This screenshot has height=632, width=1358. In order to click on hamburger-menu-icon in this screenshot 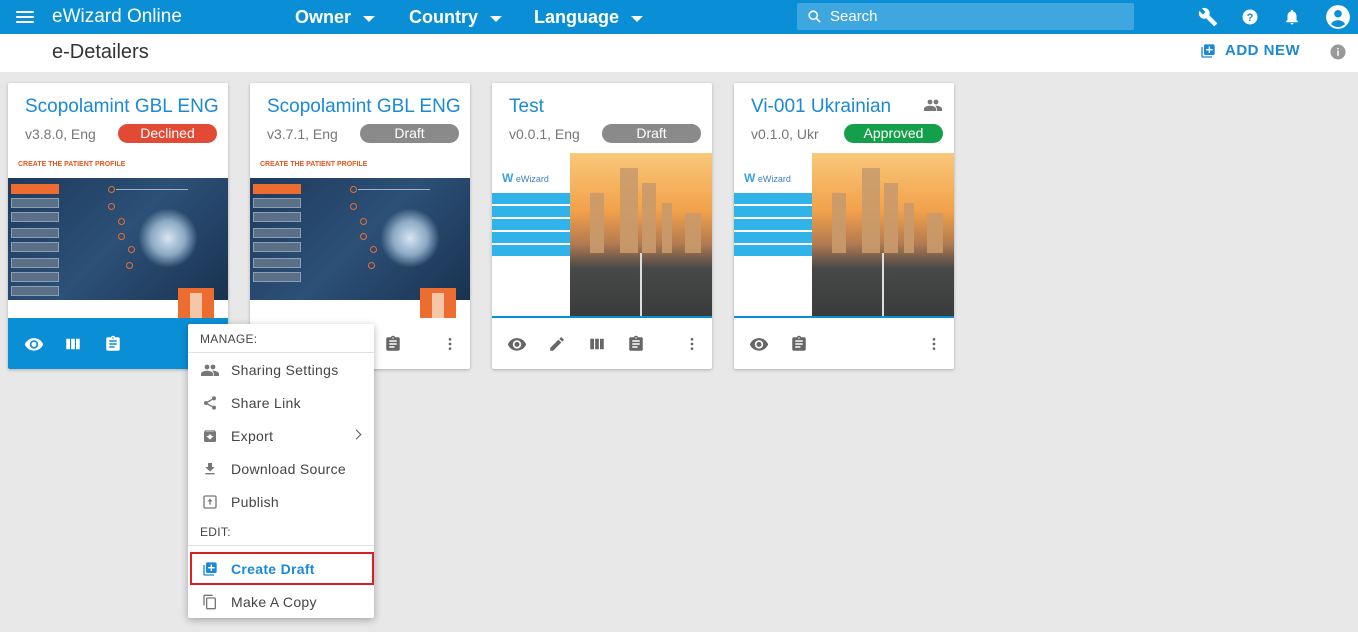, I will do `click(25, 17)`.